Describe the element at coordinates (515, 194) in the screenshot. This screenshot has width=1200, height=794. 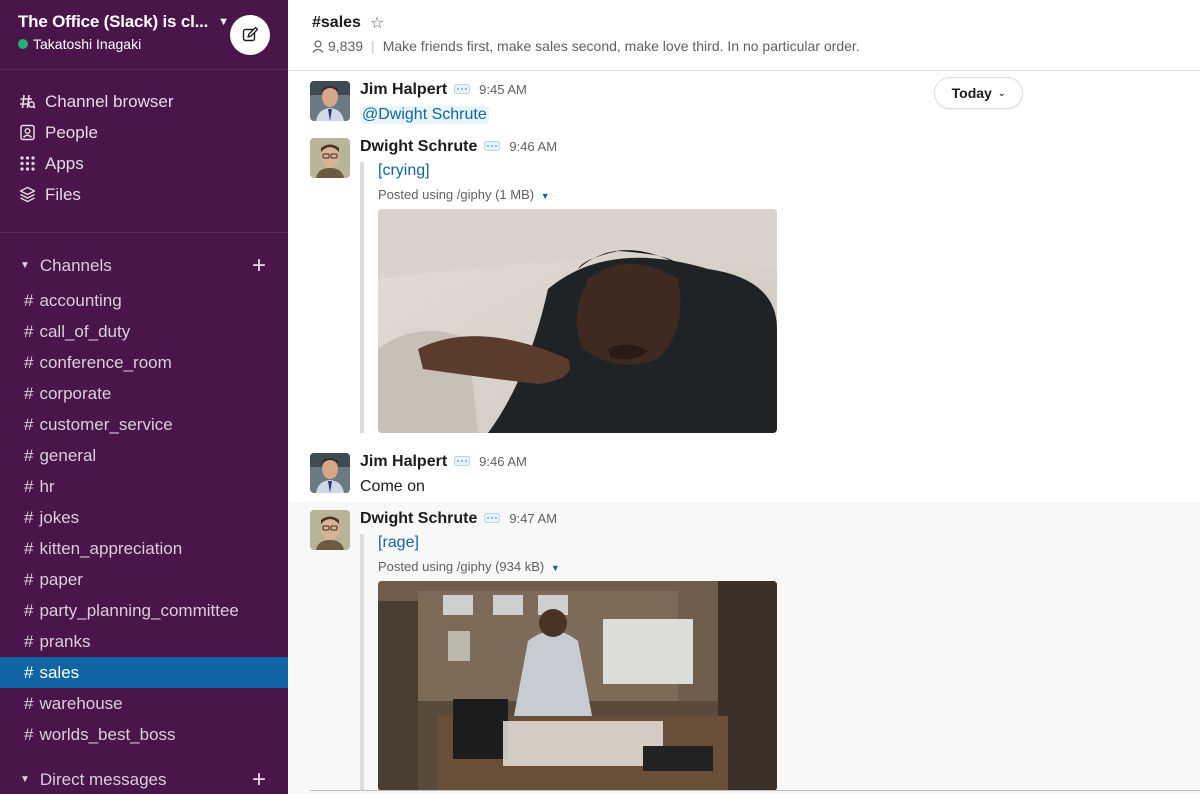
I see `file-size: (1 MB)` at that location.